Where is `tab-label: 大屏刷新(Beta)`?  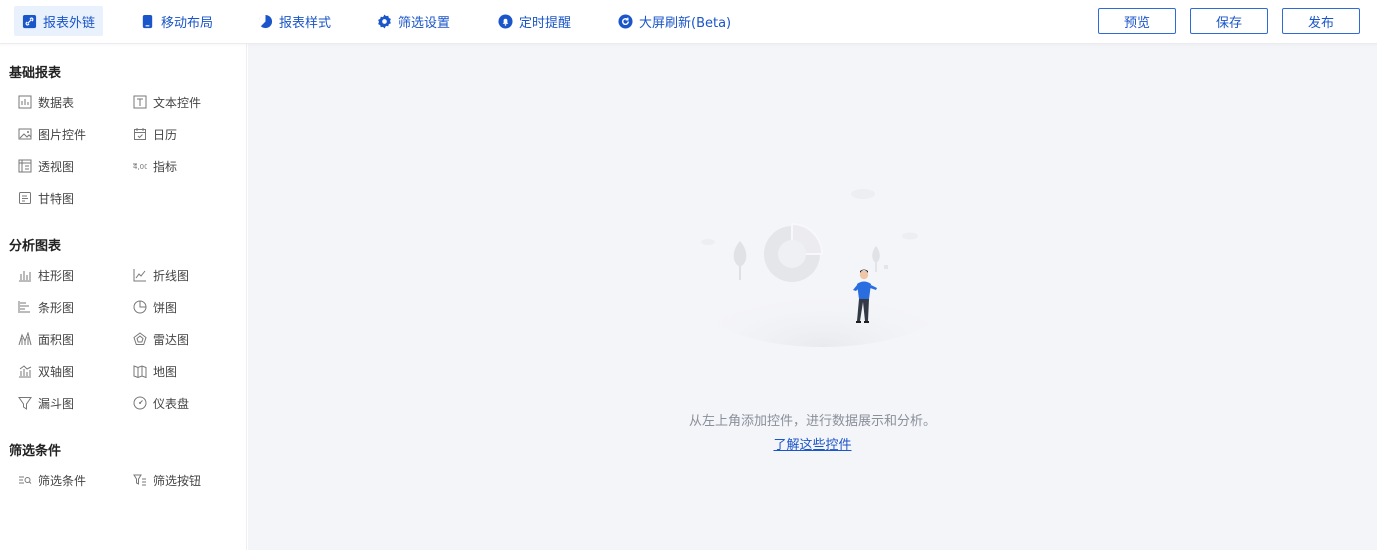
tab-label: 大屏刷新(Beta) is located at coordinates (685, 23).